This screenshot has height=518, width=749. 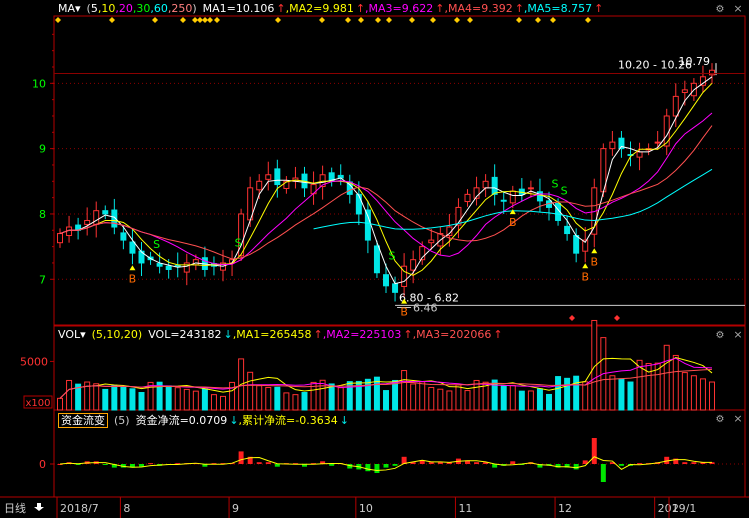 What do you see at coordinates (42, 464) in the screenshot?
I see `flow-tick-label: 0` at bounding box center [42, 464].